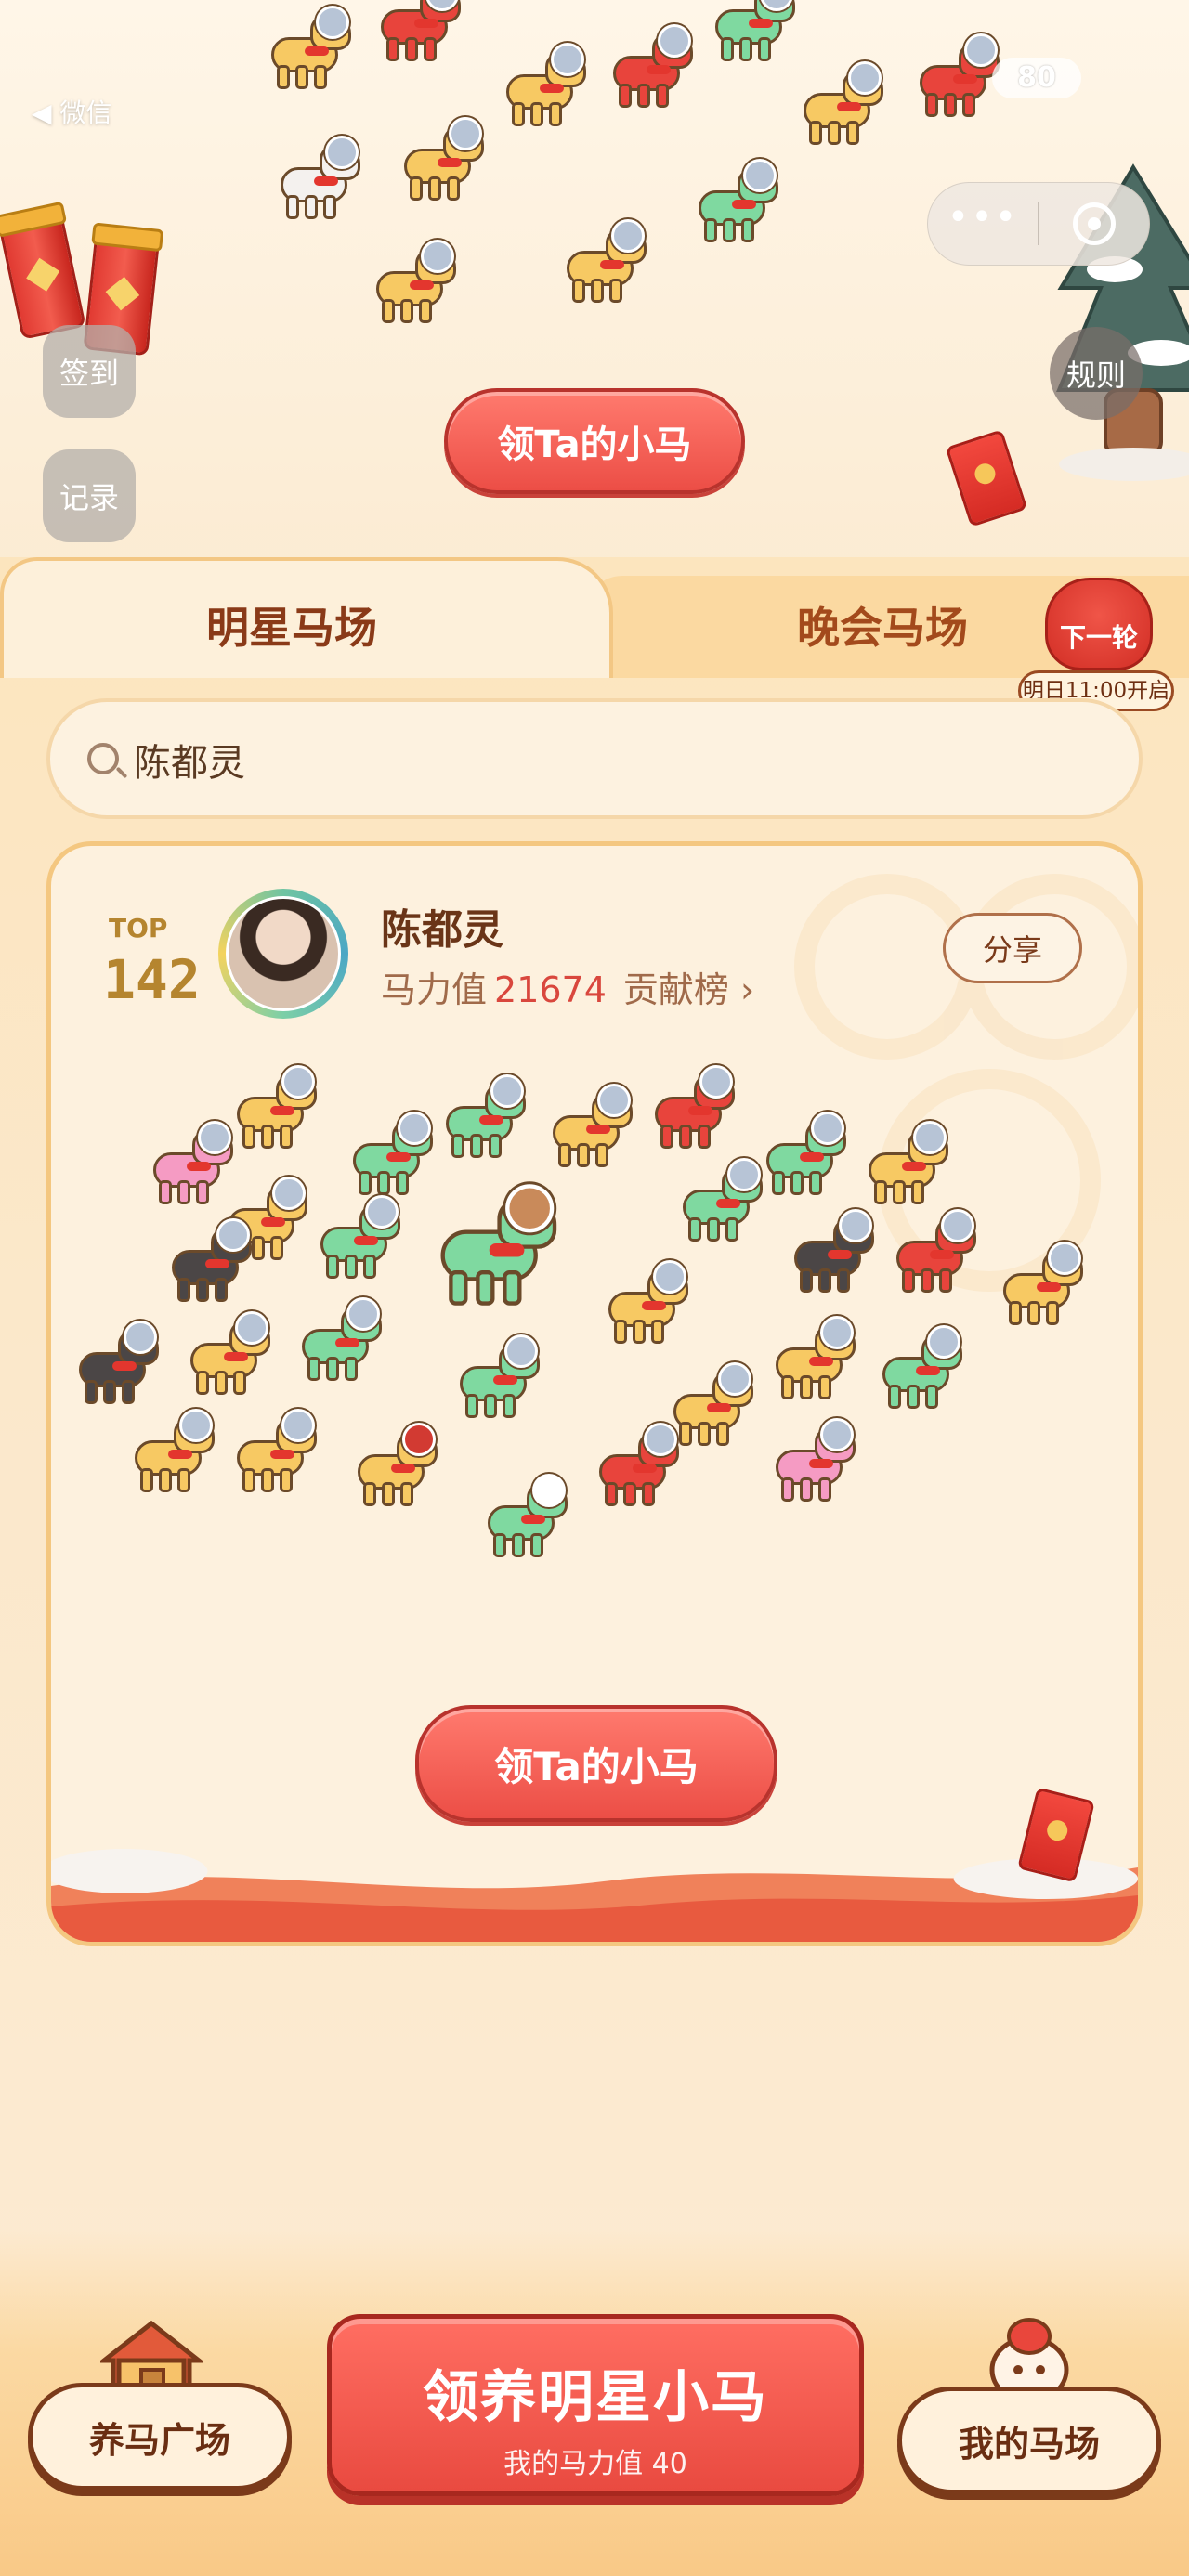 This screenshot has height=2576, width=1189. What do you see at coordinates (152, 980) in the screenshot?
I see `rank-number: 142` at bounding box center [152, 980].